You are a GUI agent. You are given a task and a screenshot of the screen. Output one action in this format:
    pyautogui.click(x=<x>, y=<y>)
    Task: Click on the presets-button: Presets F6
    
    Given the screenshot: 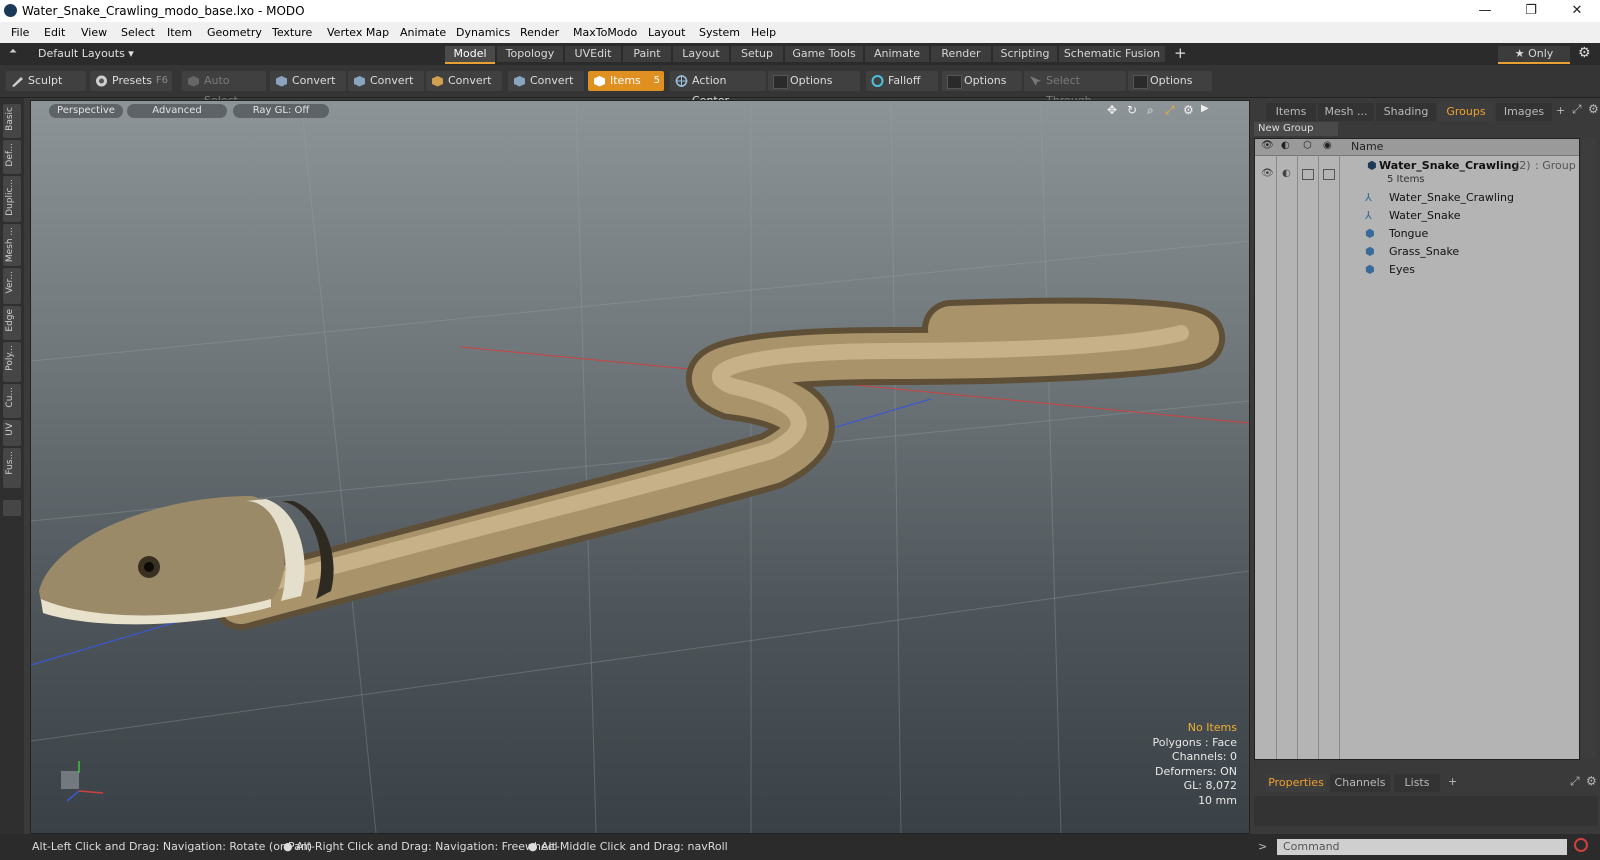 What is the action you would take?
    pyautogui.click(x=131, y=81)
    